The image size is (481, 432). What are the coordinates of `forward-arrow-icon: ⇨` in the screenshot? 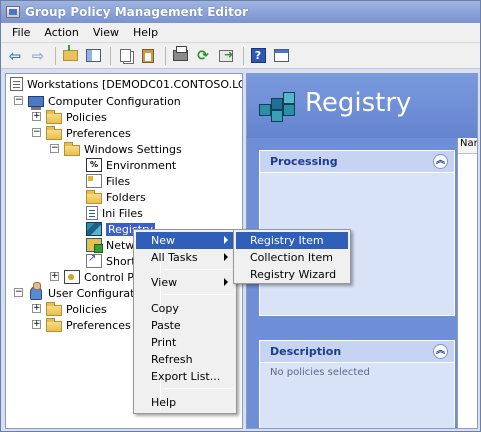 It's located at (38, 55).